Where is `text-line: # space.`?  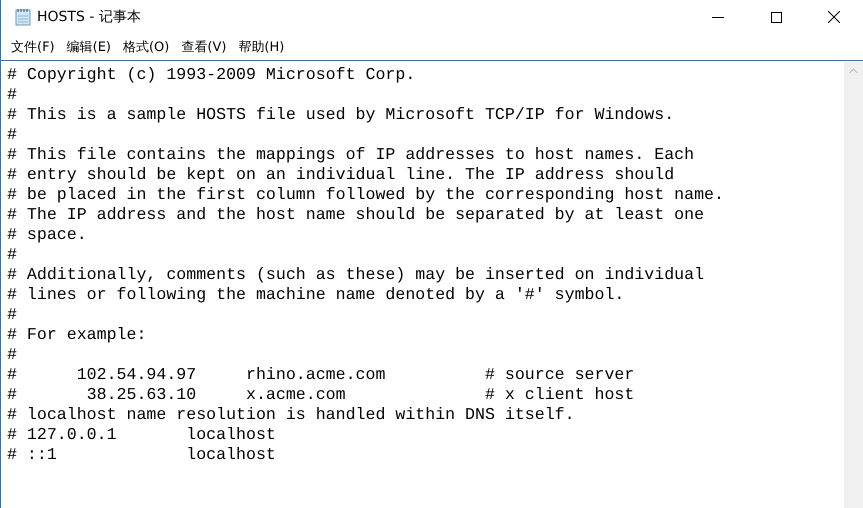
text-line: # space. is located at coordinates (47, 235).